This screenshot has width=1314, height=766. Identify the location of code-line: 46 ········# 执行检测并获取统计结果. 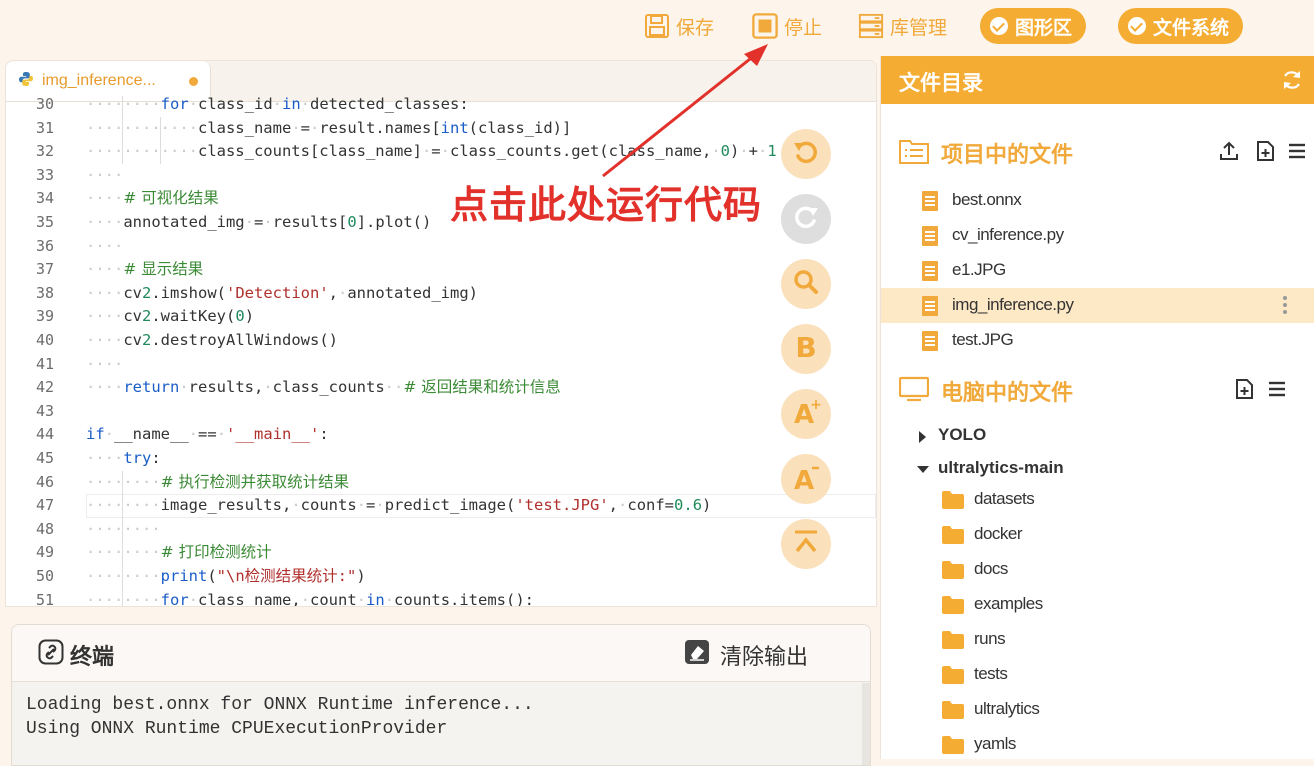
(441, 483).